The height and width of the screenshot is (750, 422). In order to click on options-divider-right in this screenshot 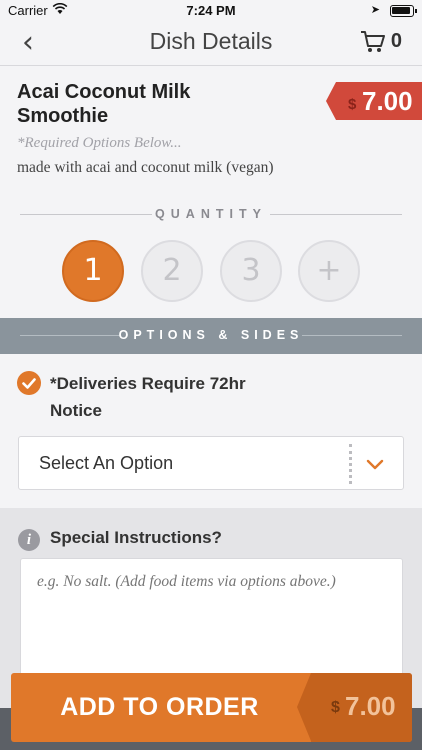, I will do `click(352, 335)`.